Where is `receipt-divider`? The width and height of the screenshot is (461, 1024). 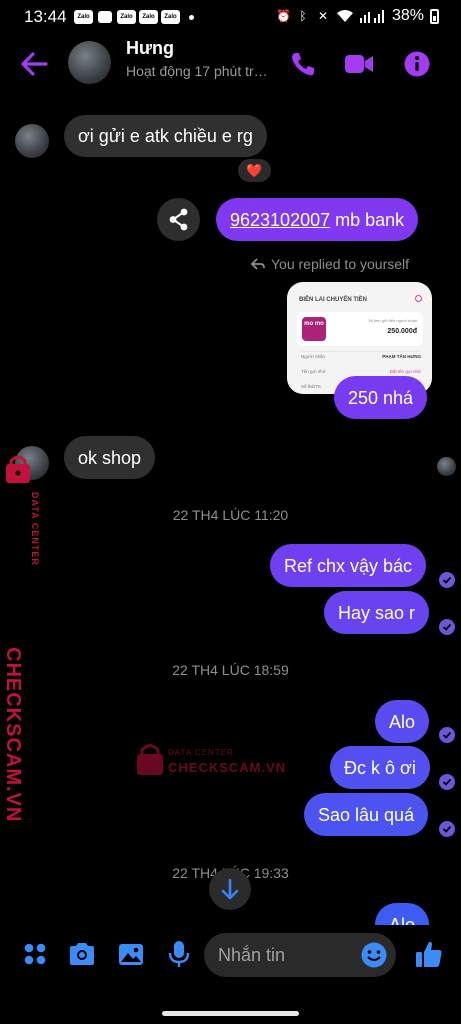 receipt-divider is located at coordinates (360, 351).